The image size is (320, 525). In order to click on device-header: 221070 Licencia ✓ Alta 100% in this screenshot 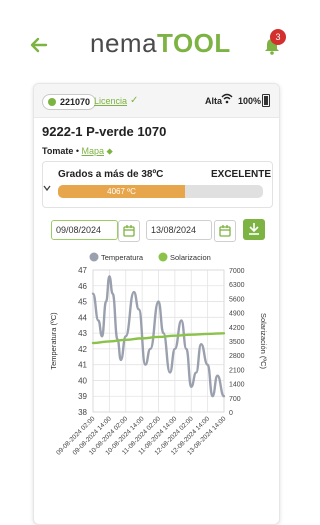, I will do `click(156, 101)`.